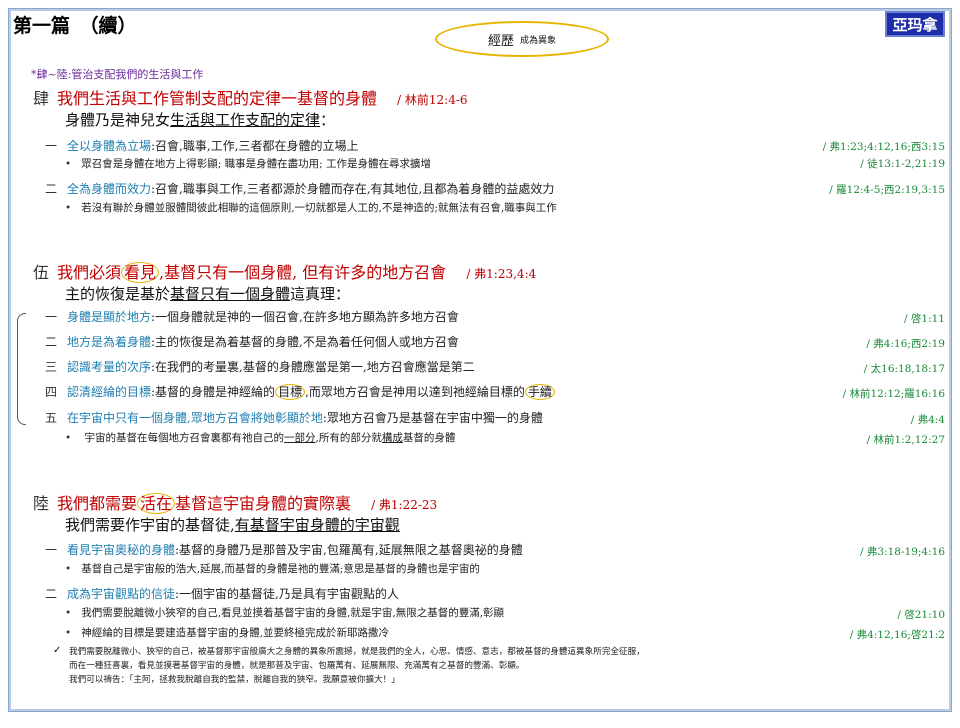 The height and width of the screenshot is (728, 960). Describe the element at coordinates (51, 550) in the screenshot. I see `s6-item-1-num: 一` at that location.